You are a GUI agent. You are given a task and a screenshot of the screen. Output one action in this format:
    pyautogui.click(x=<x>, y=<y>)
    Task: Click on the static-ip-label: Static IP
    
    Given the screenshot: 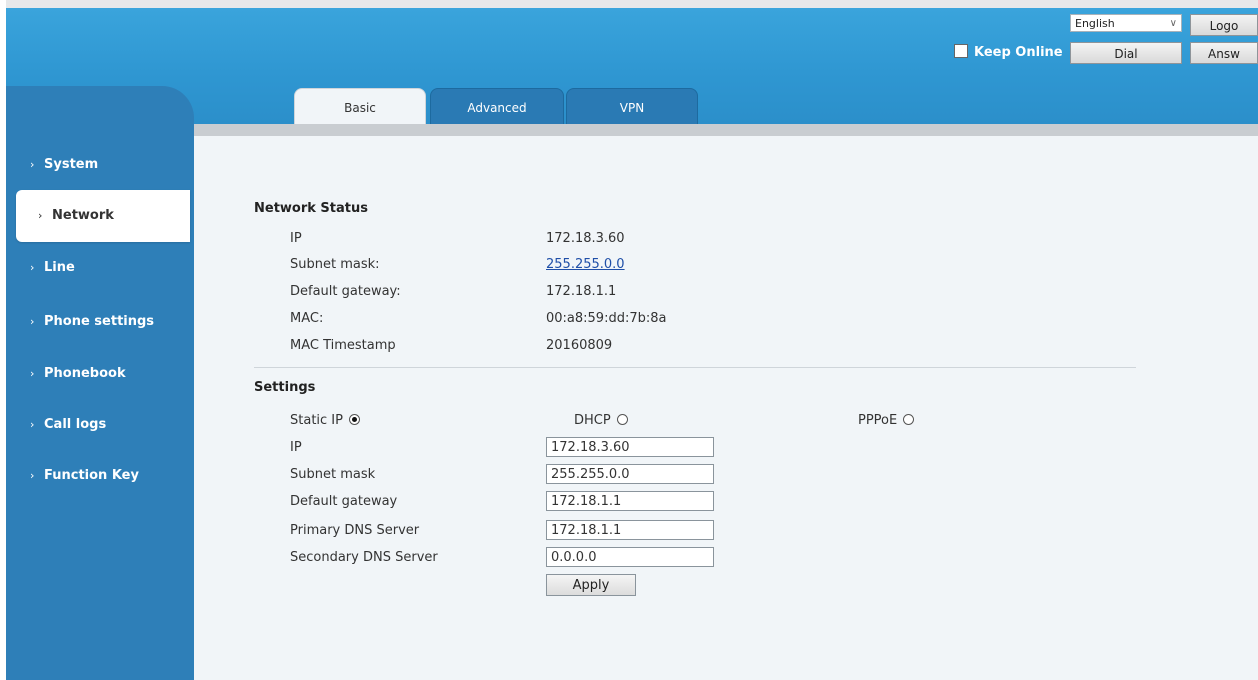 What is the action you would take?
    pyautogui.click(x=316, y=420)
    